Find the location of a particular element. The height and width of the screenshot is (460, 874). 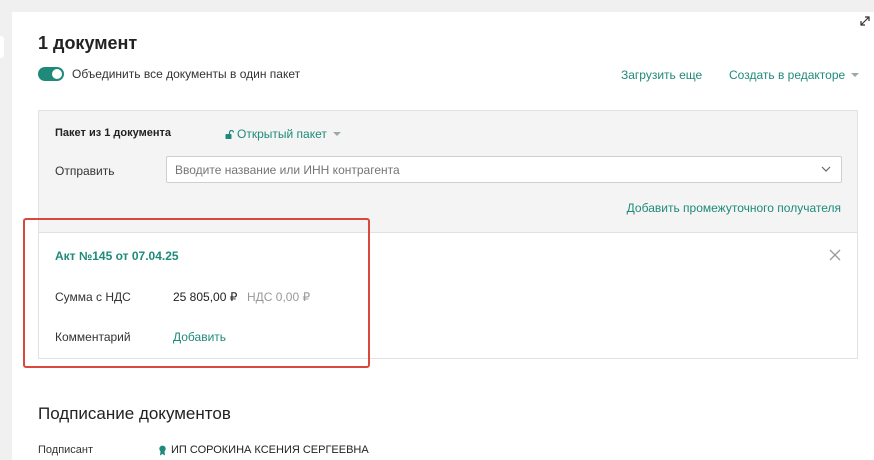

certificate-icon is located at coordinates (162, 450).